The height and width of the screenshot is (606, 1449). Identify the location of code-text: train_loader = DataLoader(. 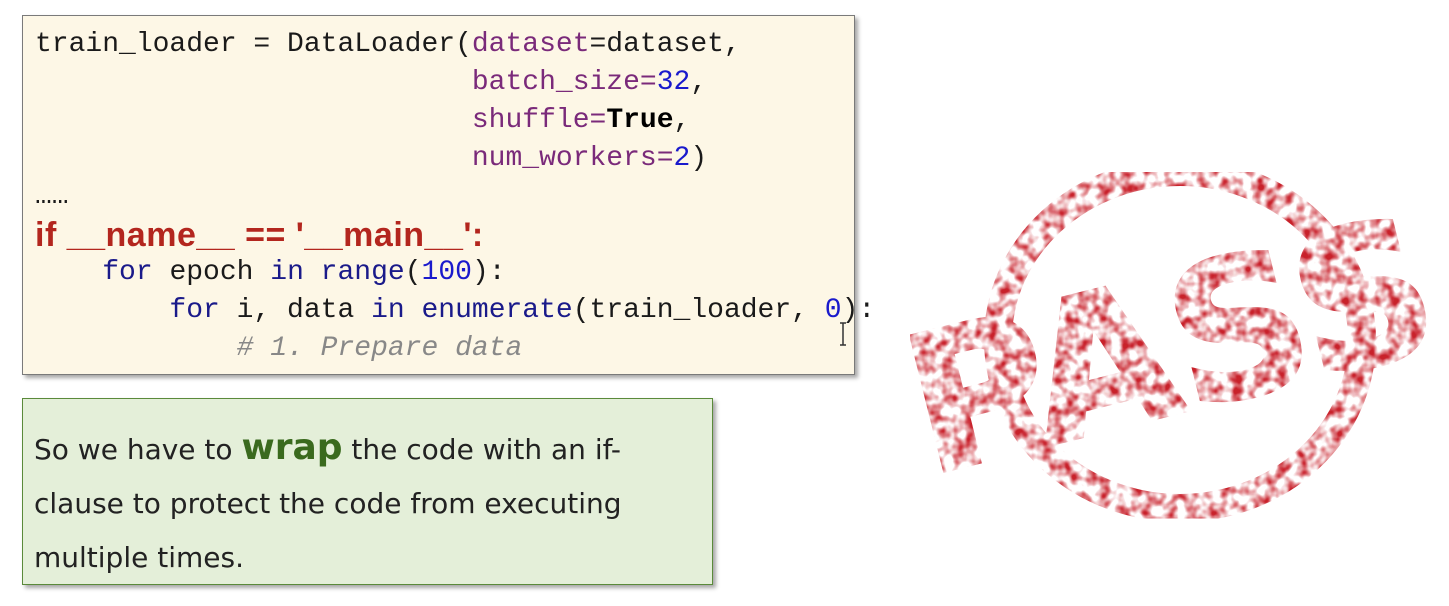
(253, 44).